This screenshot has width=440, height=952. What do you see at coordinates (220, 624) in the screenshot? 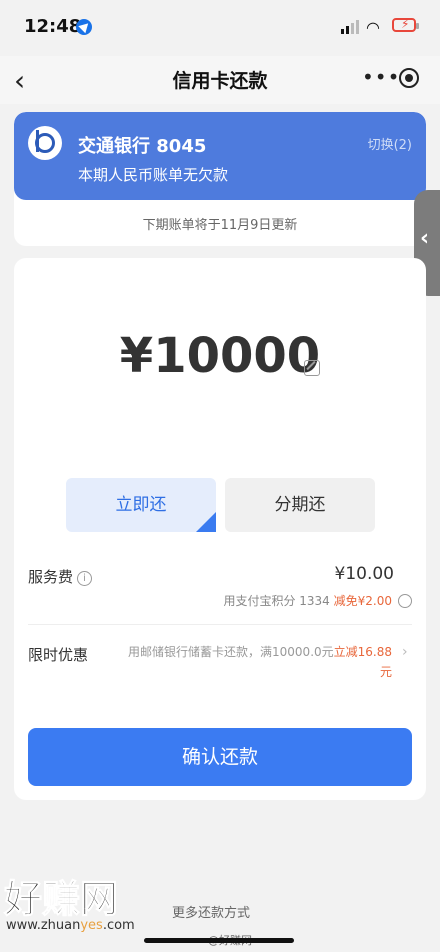
I see `divider` at bounding box center [220, 624].